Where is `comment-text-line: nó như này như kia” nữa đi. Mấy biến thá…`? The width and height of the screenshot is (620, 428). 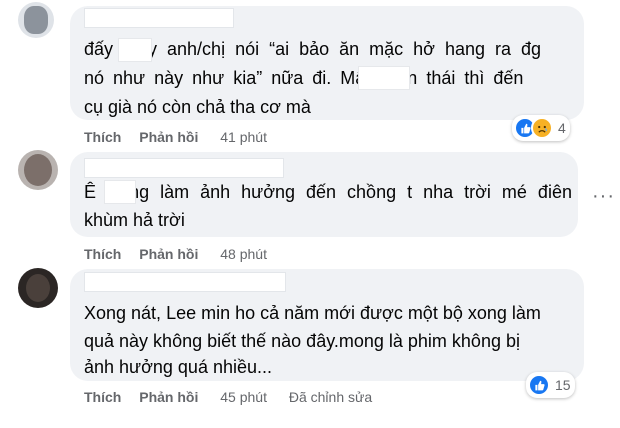 comment-text-line: nó như này như kia” nữa đi. Mấy biến thá… is located at coordinates (304, 78).